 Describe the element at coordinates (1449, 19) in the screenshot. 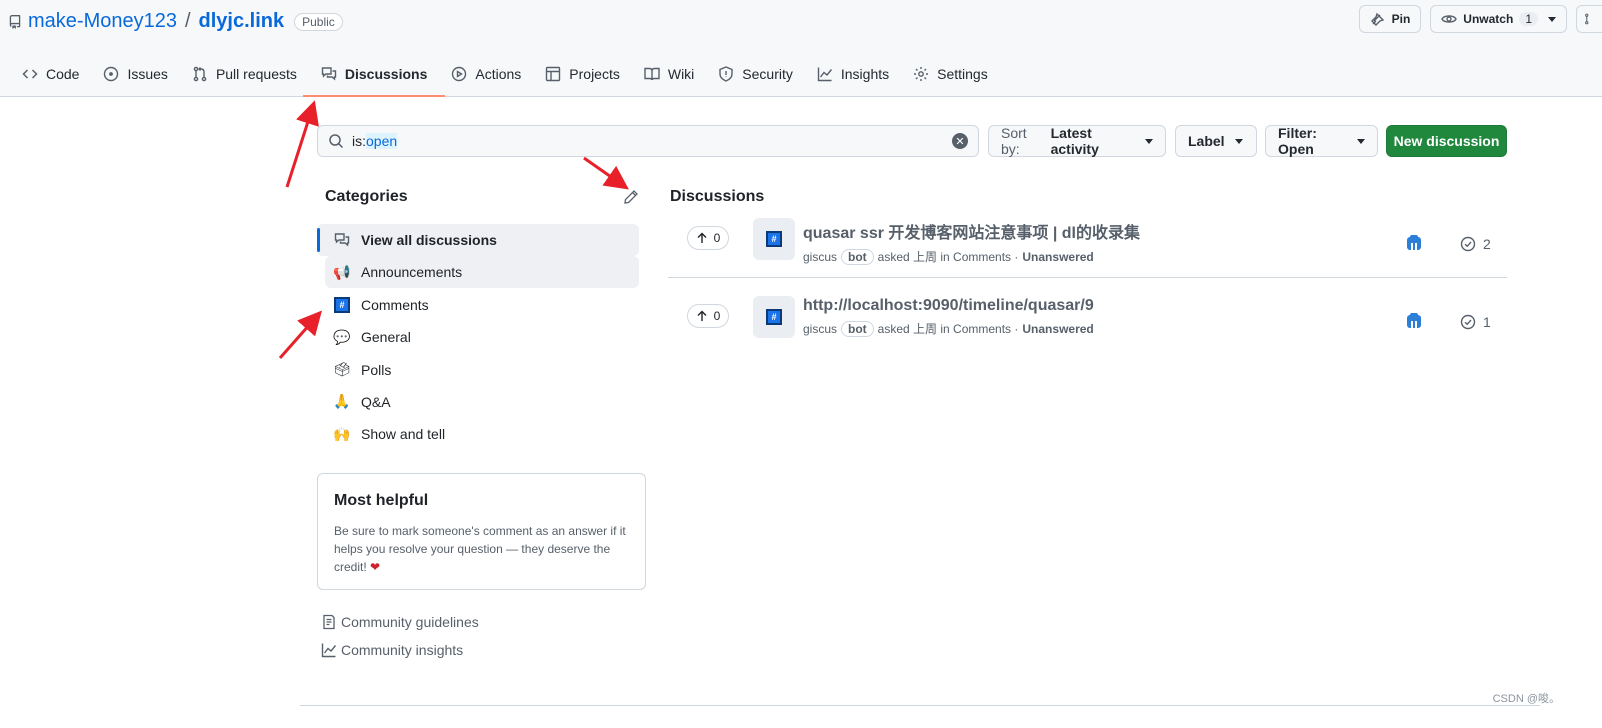

I see `eye-icon` at that location.